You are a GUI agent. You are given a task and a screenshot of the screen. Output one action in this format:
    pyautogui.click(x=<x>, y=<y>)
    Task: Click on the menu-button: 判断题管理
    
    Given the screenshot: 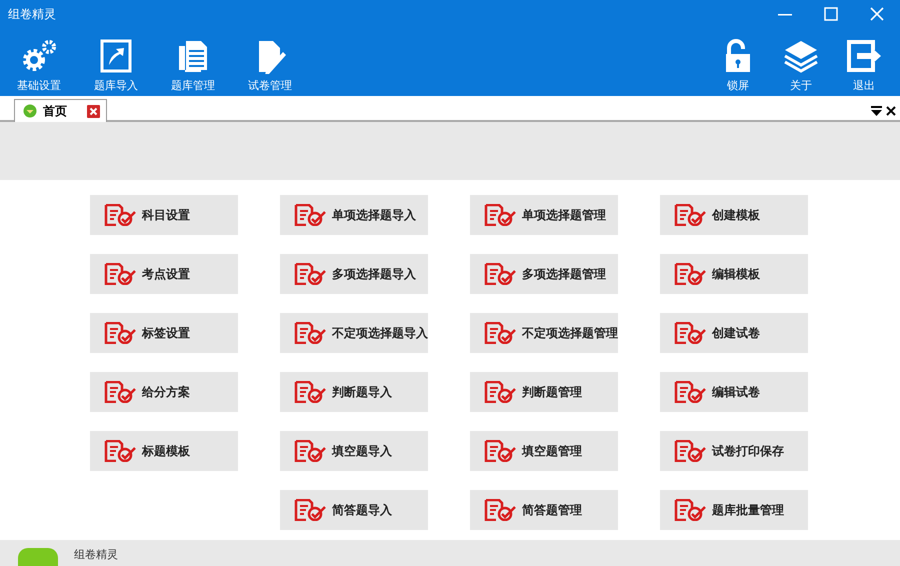 What is the action you would take?
    pyautogui.click(x=544, y=392)
    